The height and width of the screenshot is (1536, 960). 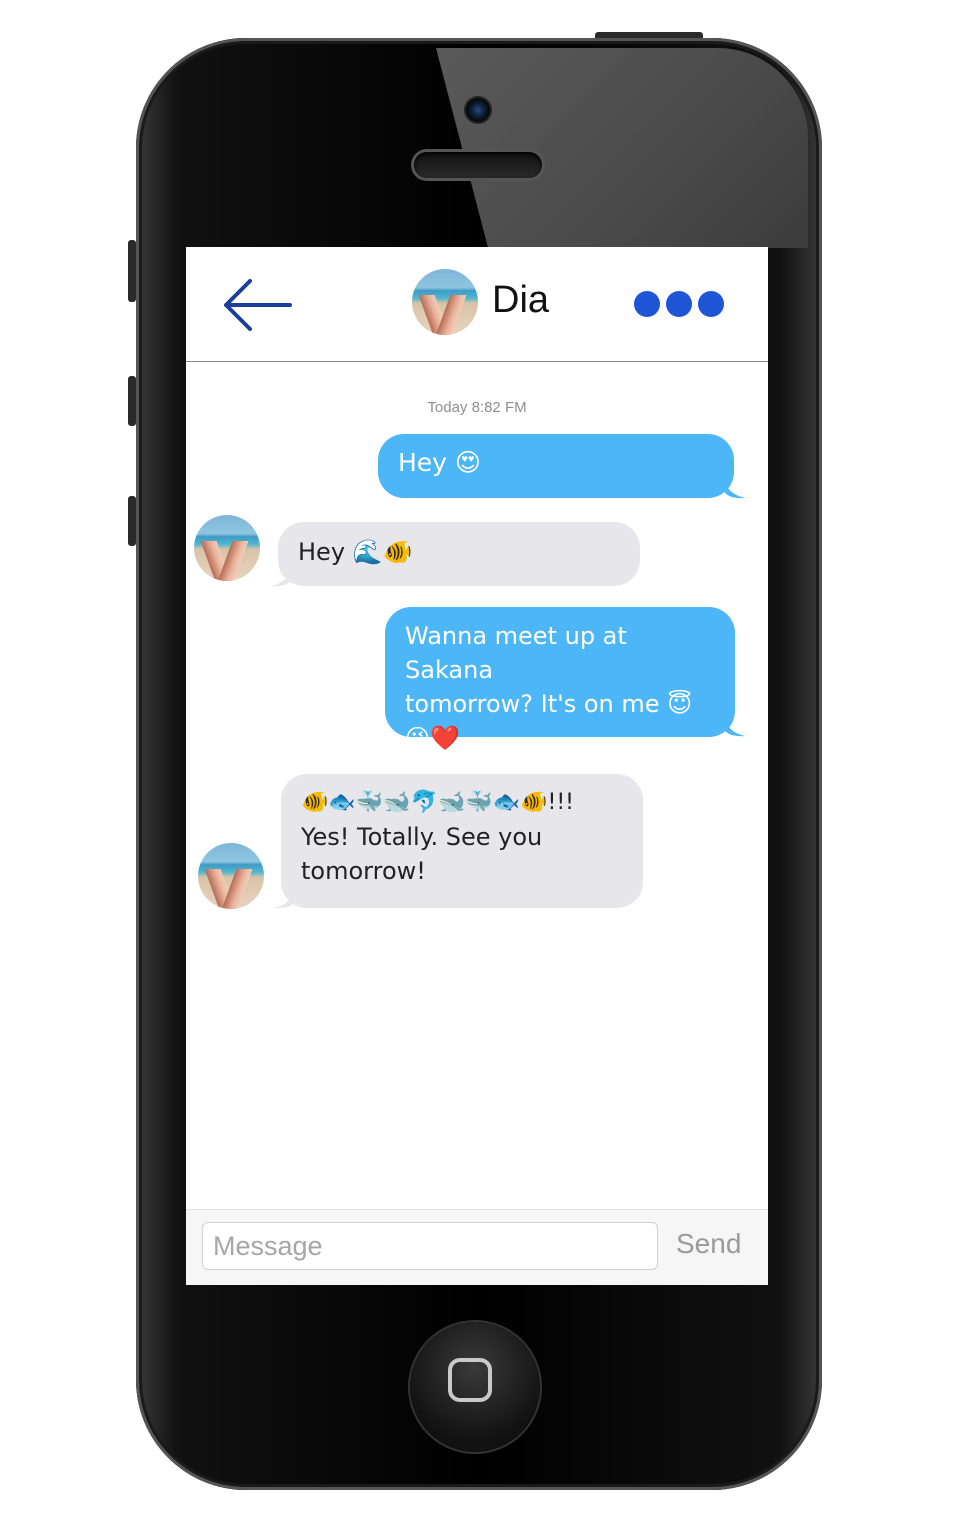 I want to click on message-text-line: Yes! Totally. See you, so click(x=422, y=837).